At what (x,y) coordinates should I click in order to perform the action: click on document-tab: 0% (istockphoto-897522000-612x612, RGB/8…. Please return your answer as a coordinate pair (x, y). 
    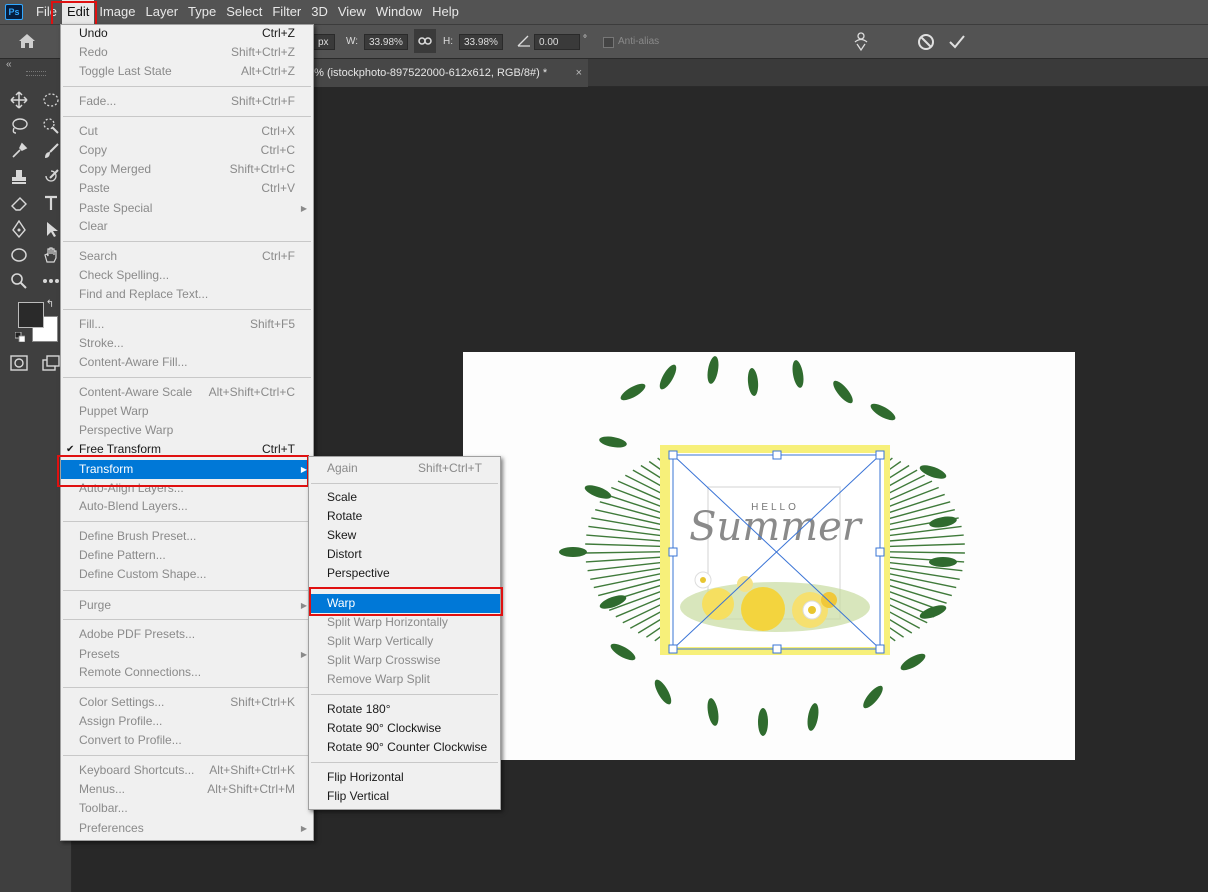
    Looking at the image, I should click on (444, 73).